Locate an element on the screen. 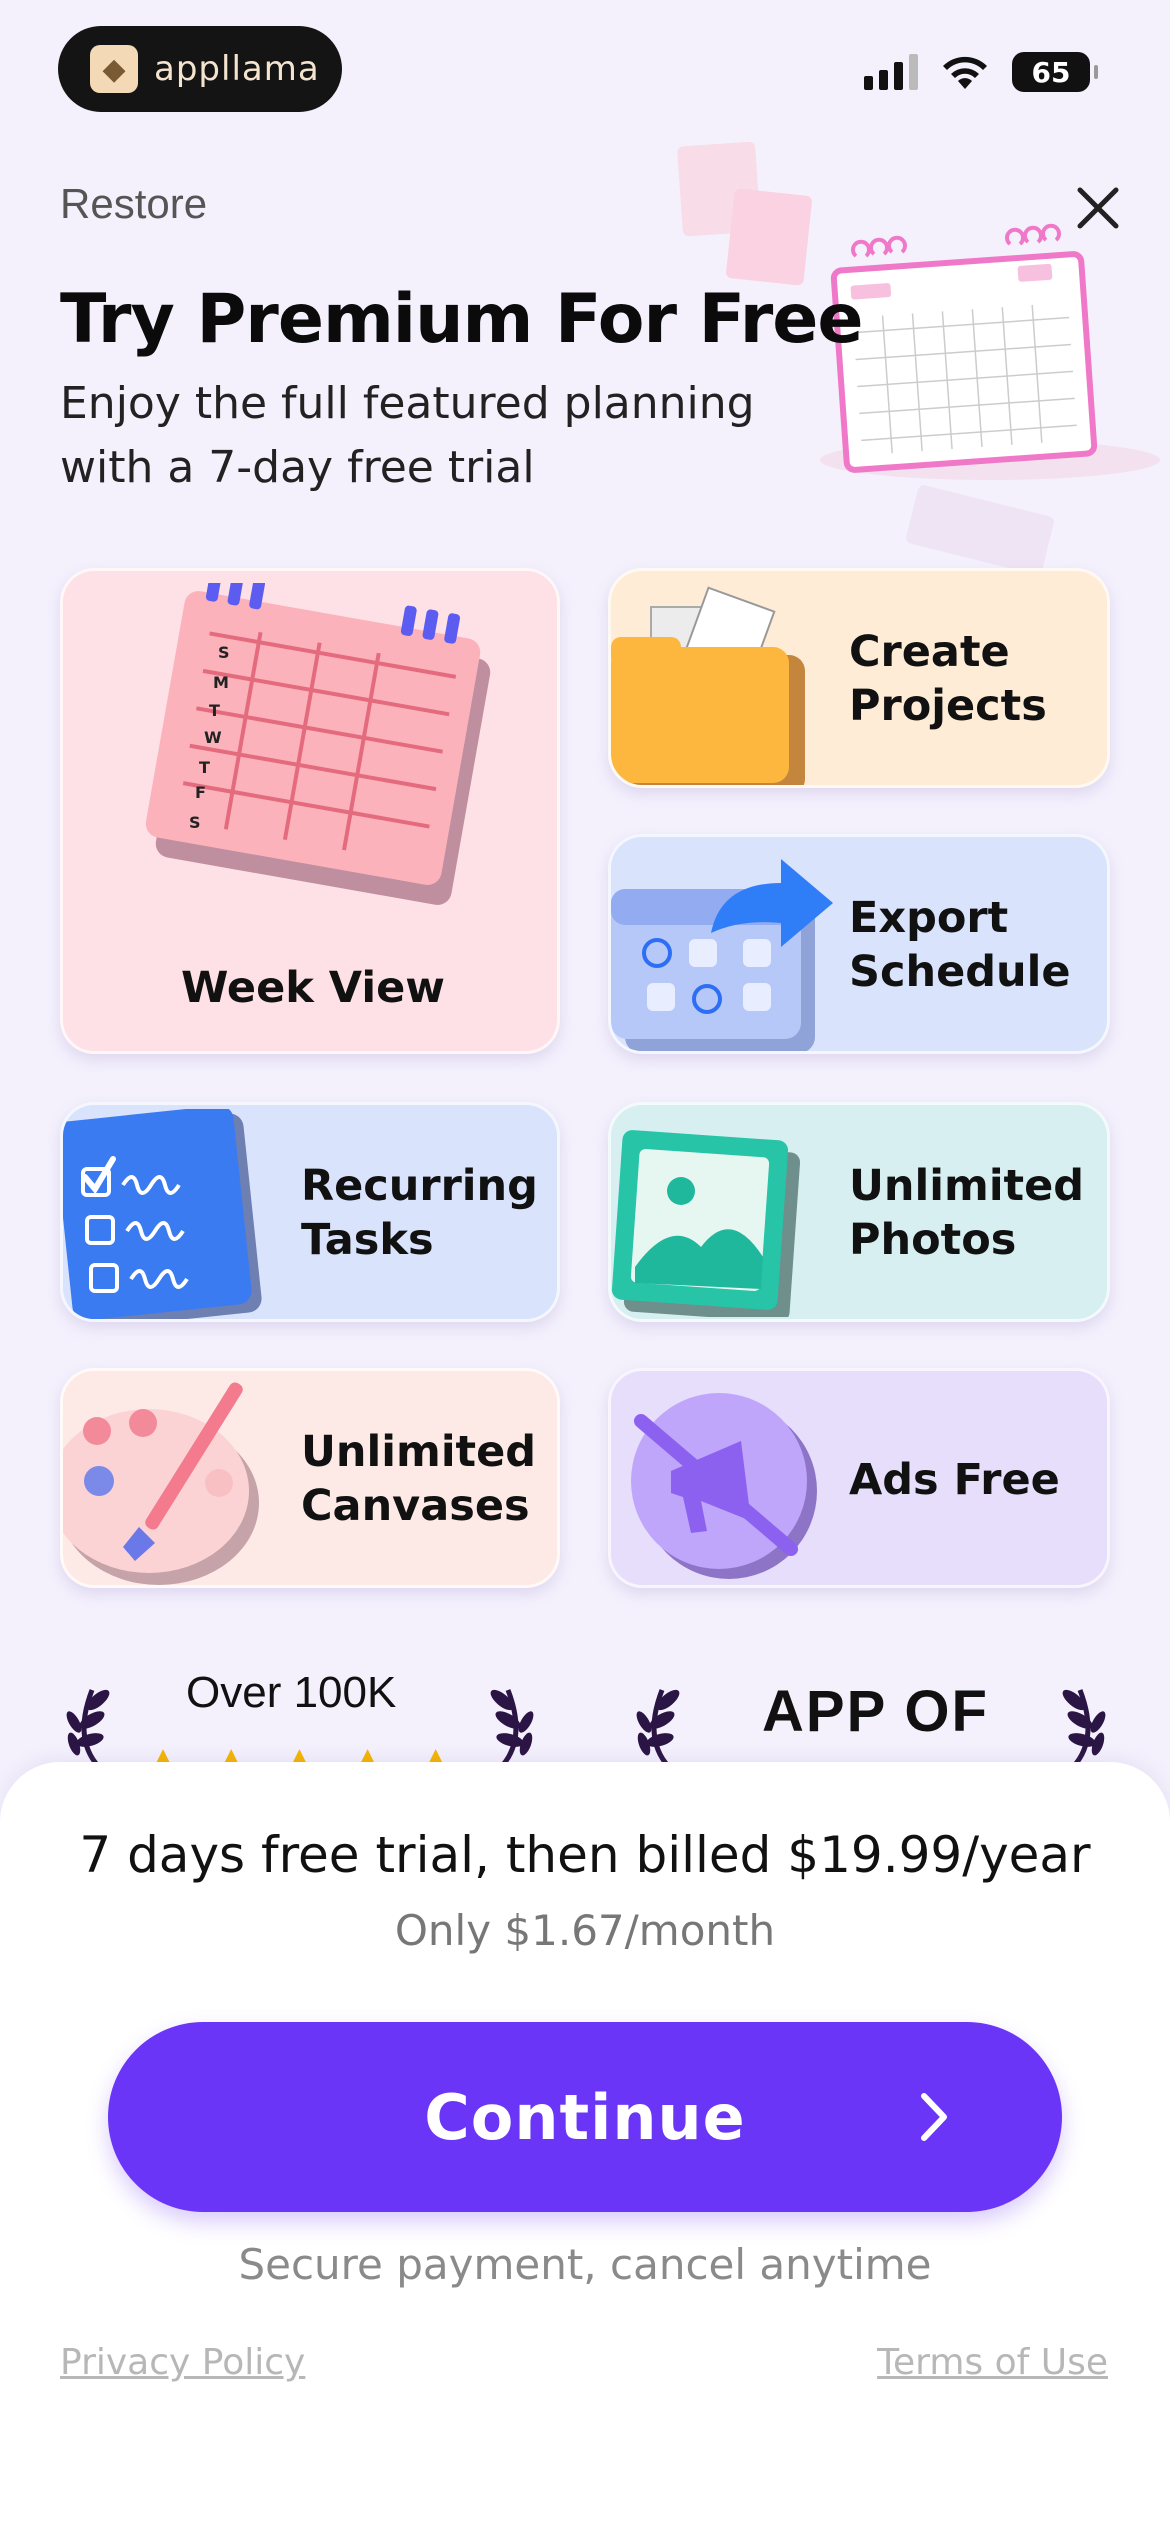 Image resolution: width=1170 pixels, height=2532 pixels. app-name: appllama is located at coordinates (237, 69).